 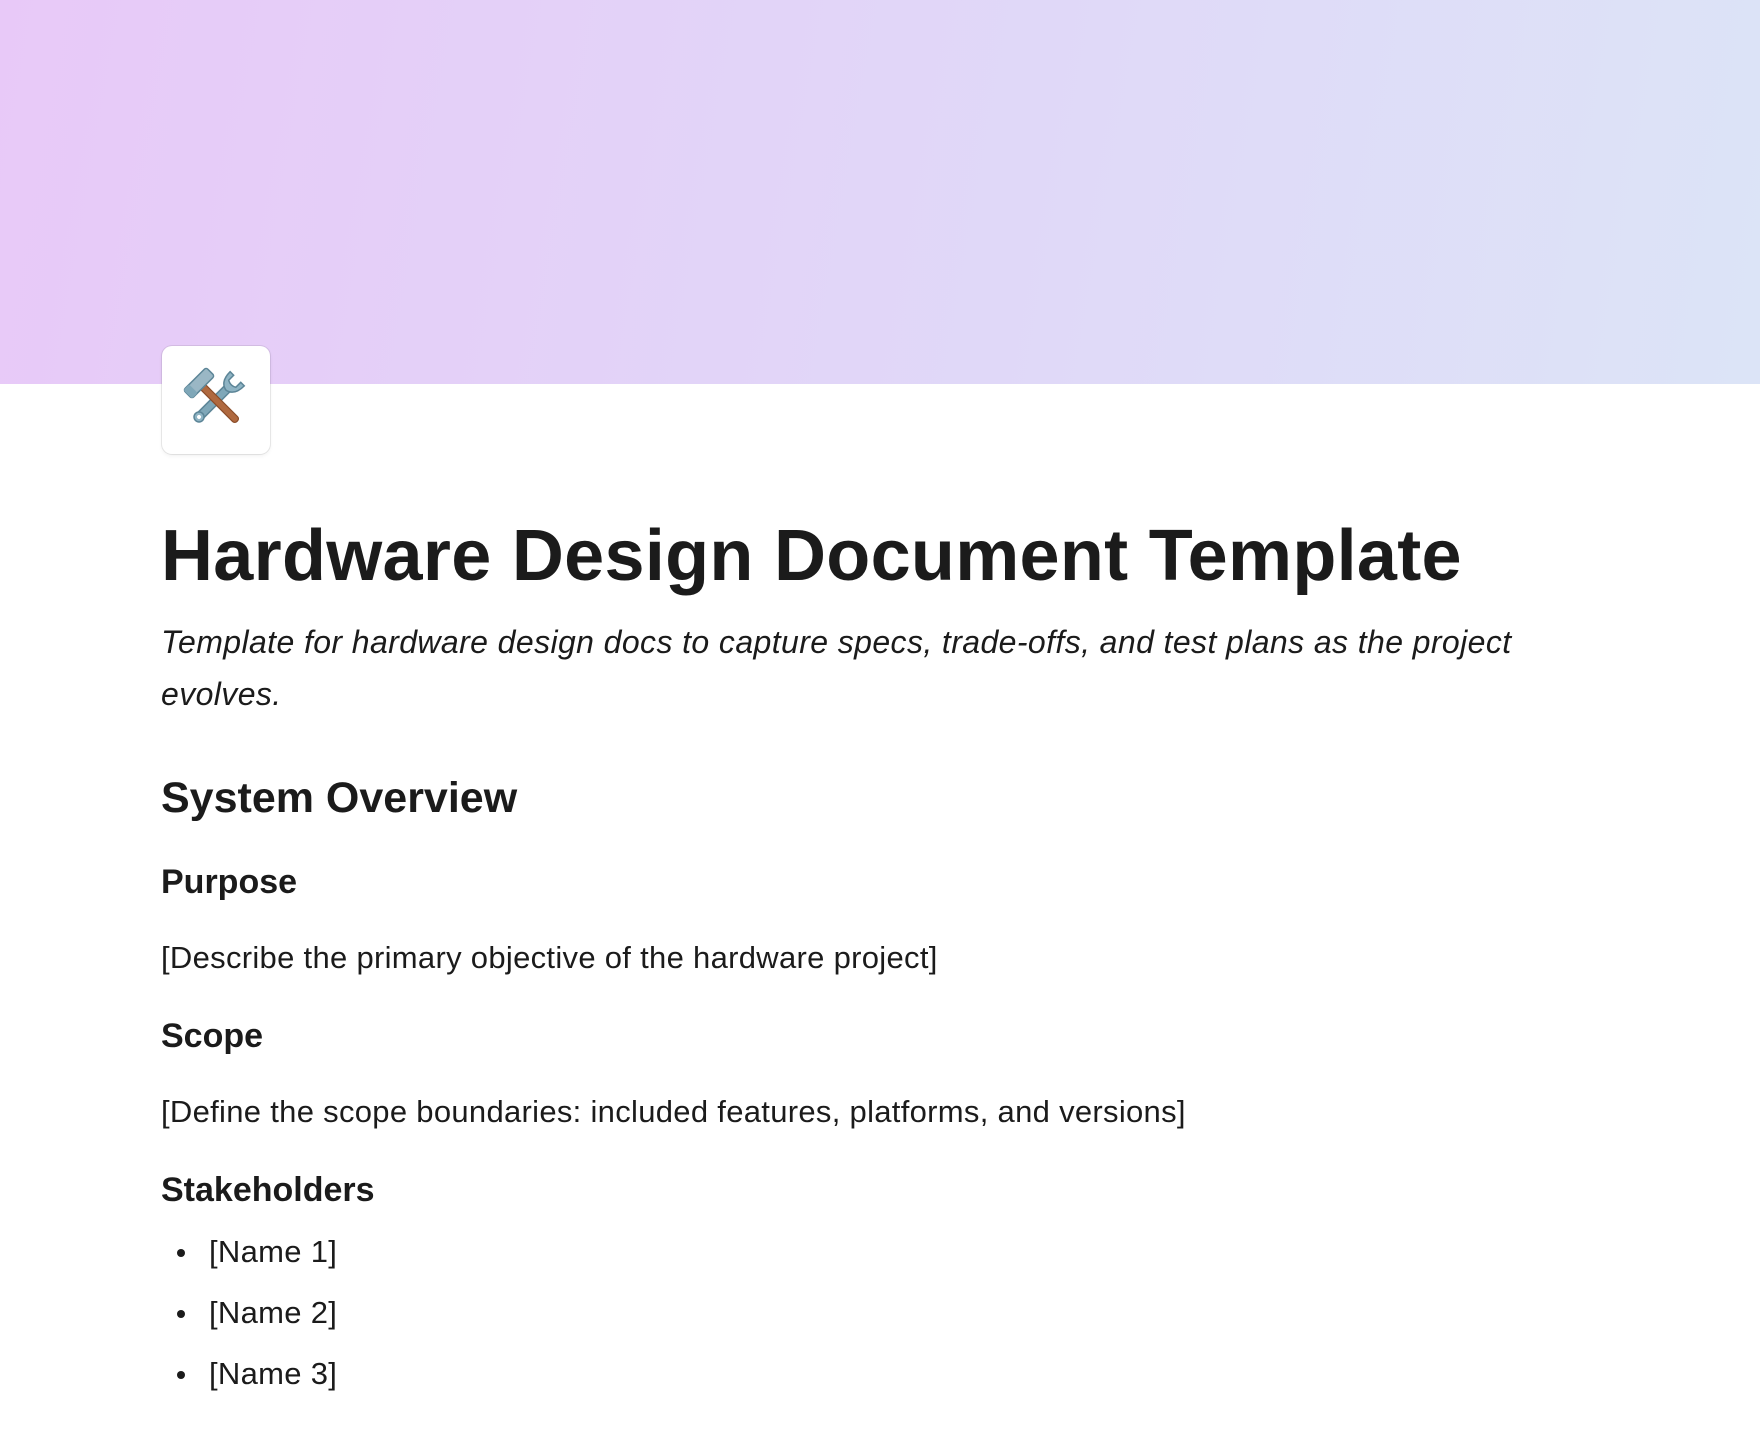 I want to click on list-item: [Name 3], so click(x=889, y=1374).